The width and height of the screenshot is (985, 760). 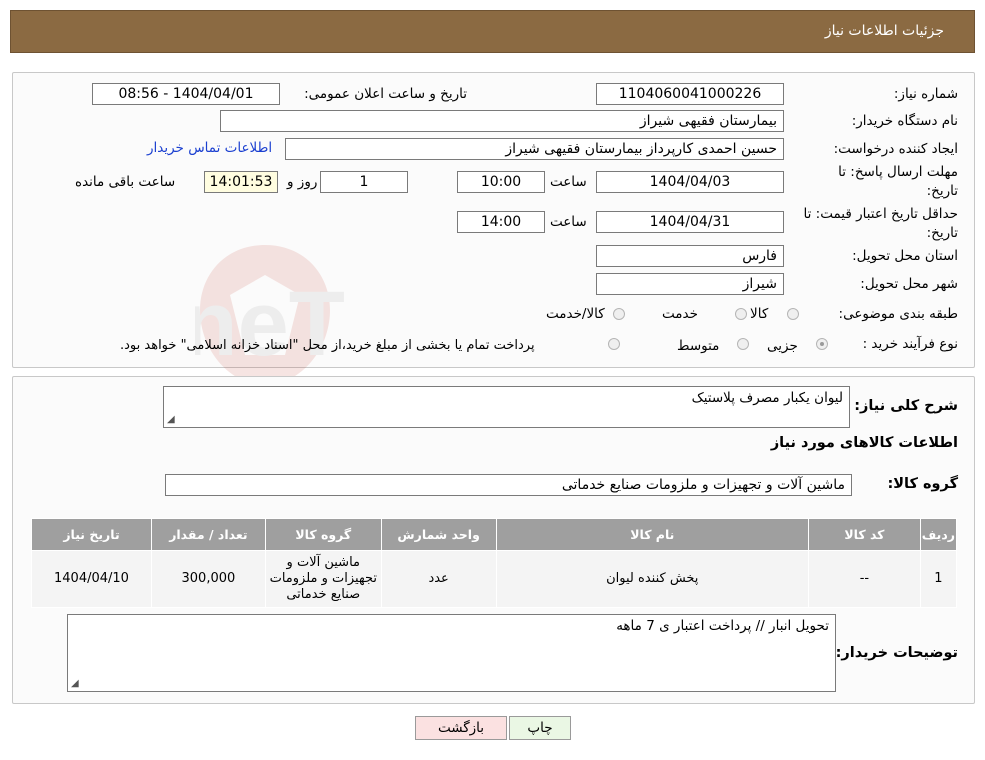 I want to click on city-label: شهر محل تحویل:, so click(x=909, y=284).